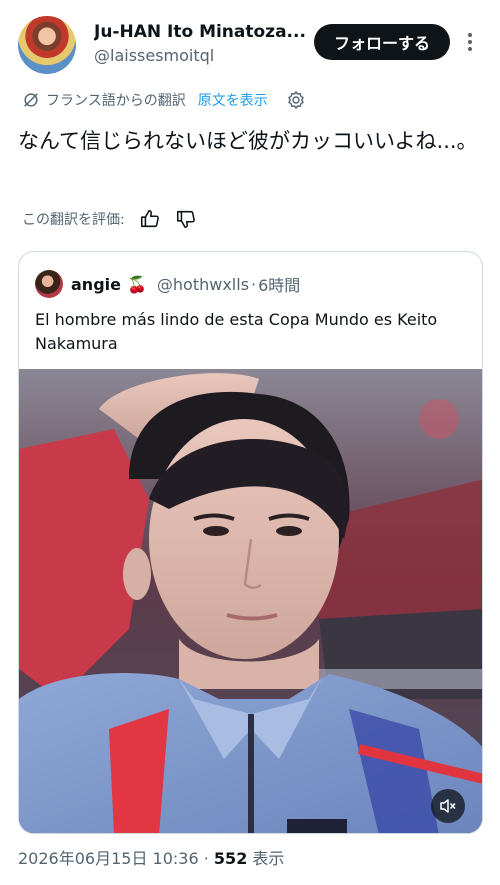 This screenshot has width=500, height=885. What do you see at coordinates (201, 55) in the screenshot?
I see `author-handle: @laissesmoitql` at bounding box center [201, 55].